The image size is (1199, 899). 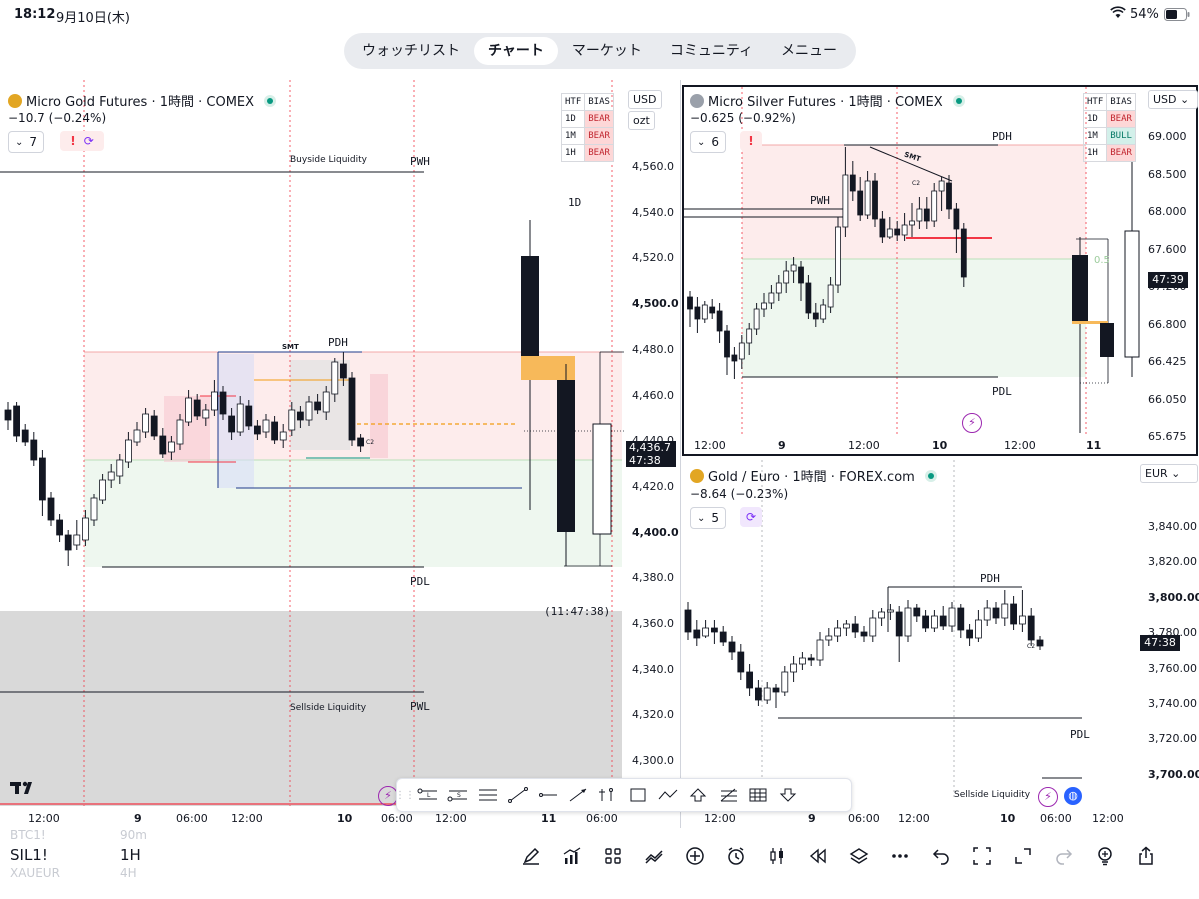 What do you see at coordinates (1118, 15) in the screenshot?
I see `wifi-icon` at bounding box center [1118, 15].